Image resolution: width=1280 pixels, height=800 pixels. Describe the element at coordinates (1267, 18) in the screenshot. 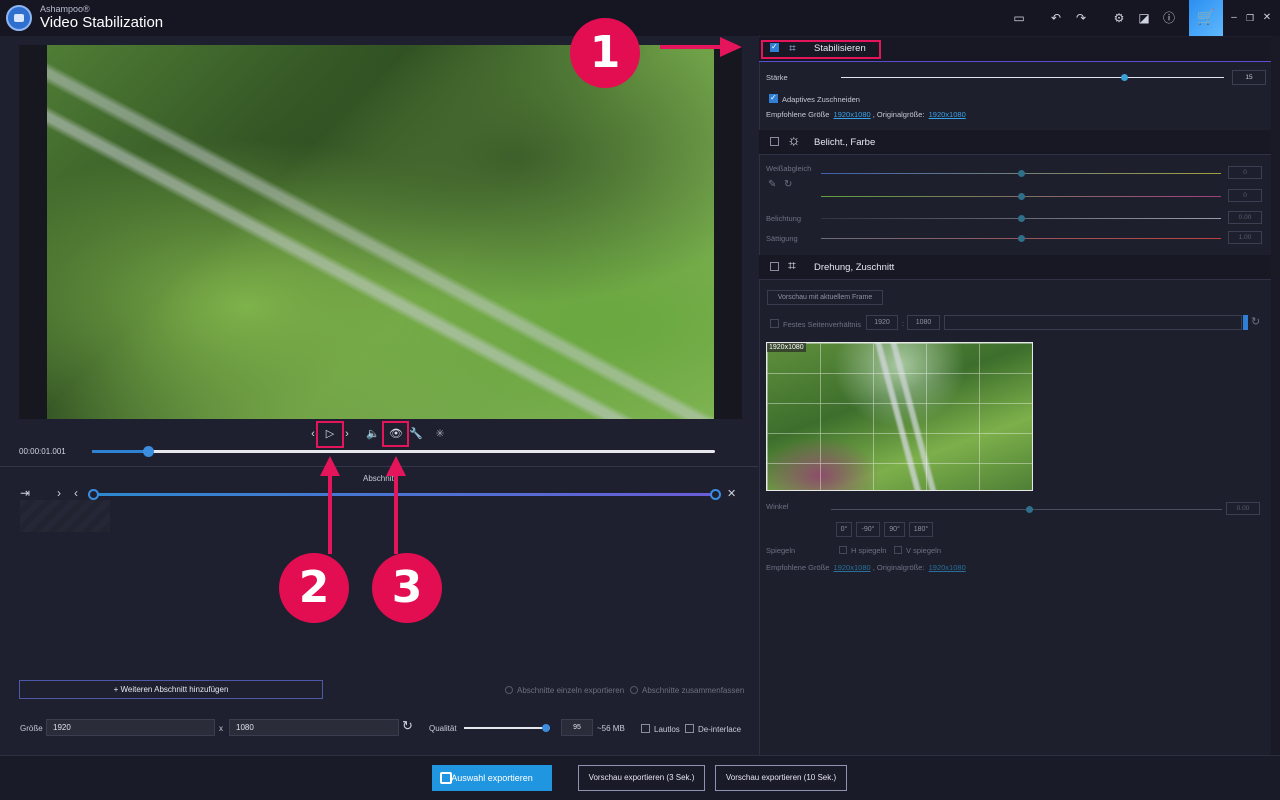

I see `close-window-icon: ✕` at that location.